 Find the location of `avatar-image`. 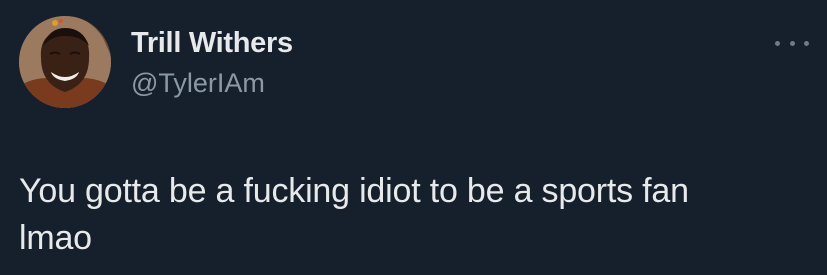

avatar-image is located at coordinates (65, 62).